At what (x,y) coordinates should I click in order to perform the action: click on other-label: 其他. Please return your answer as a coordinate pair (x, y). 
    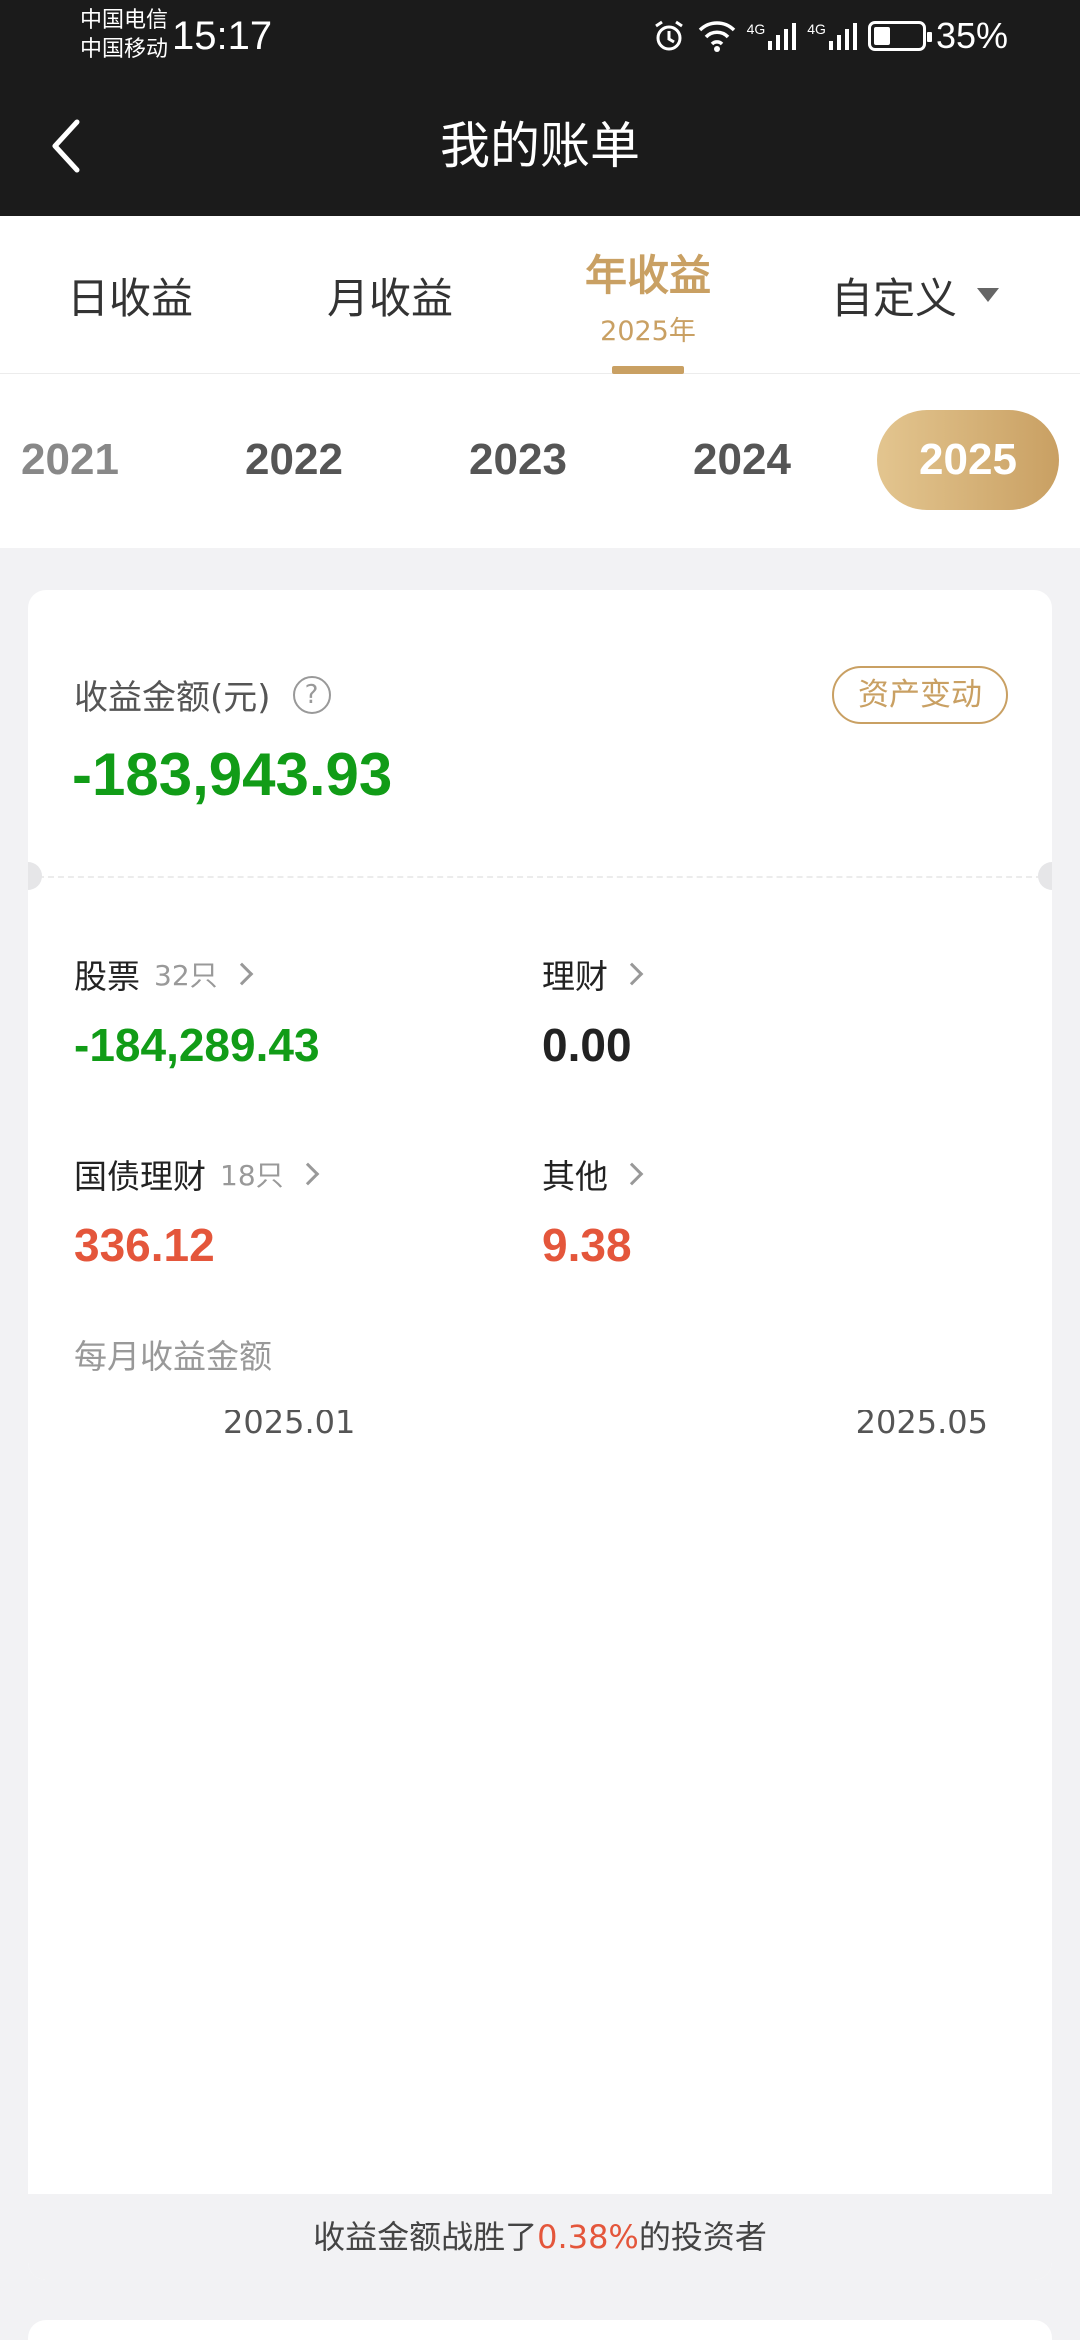
    Looking at the image, I should click on (575, 1176).